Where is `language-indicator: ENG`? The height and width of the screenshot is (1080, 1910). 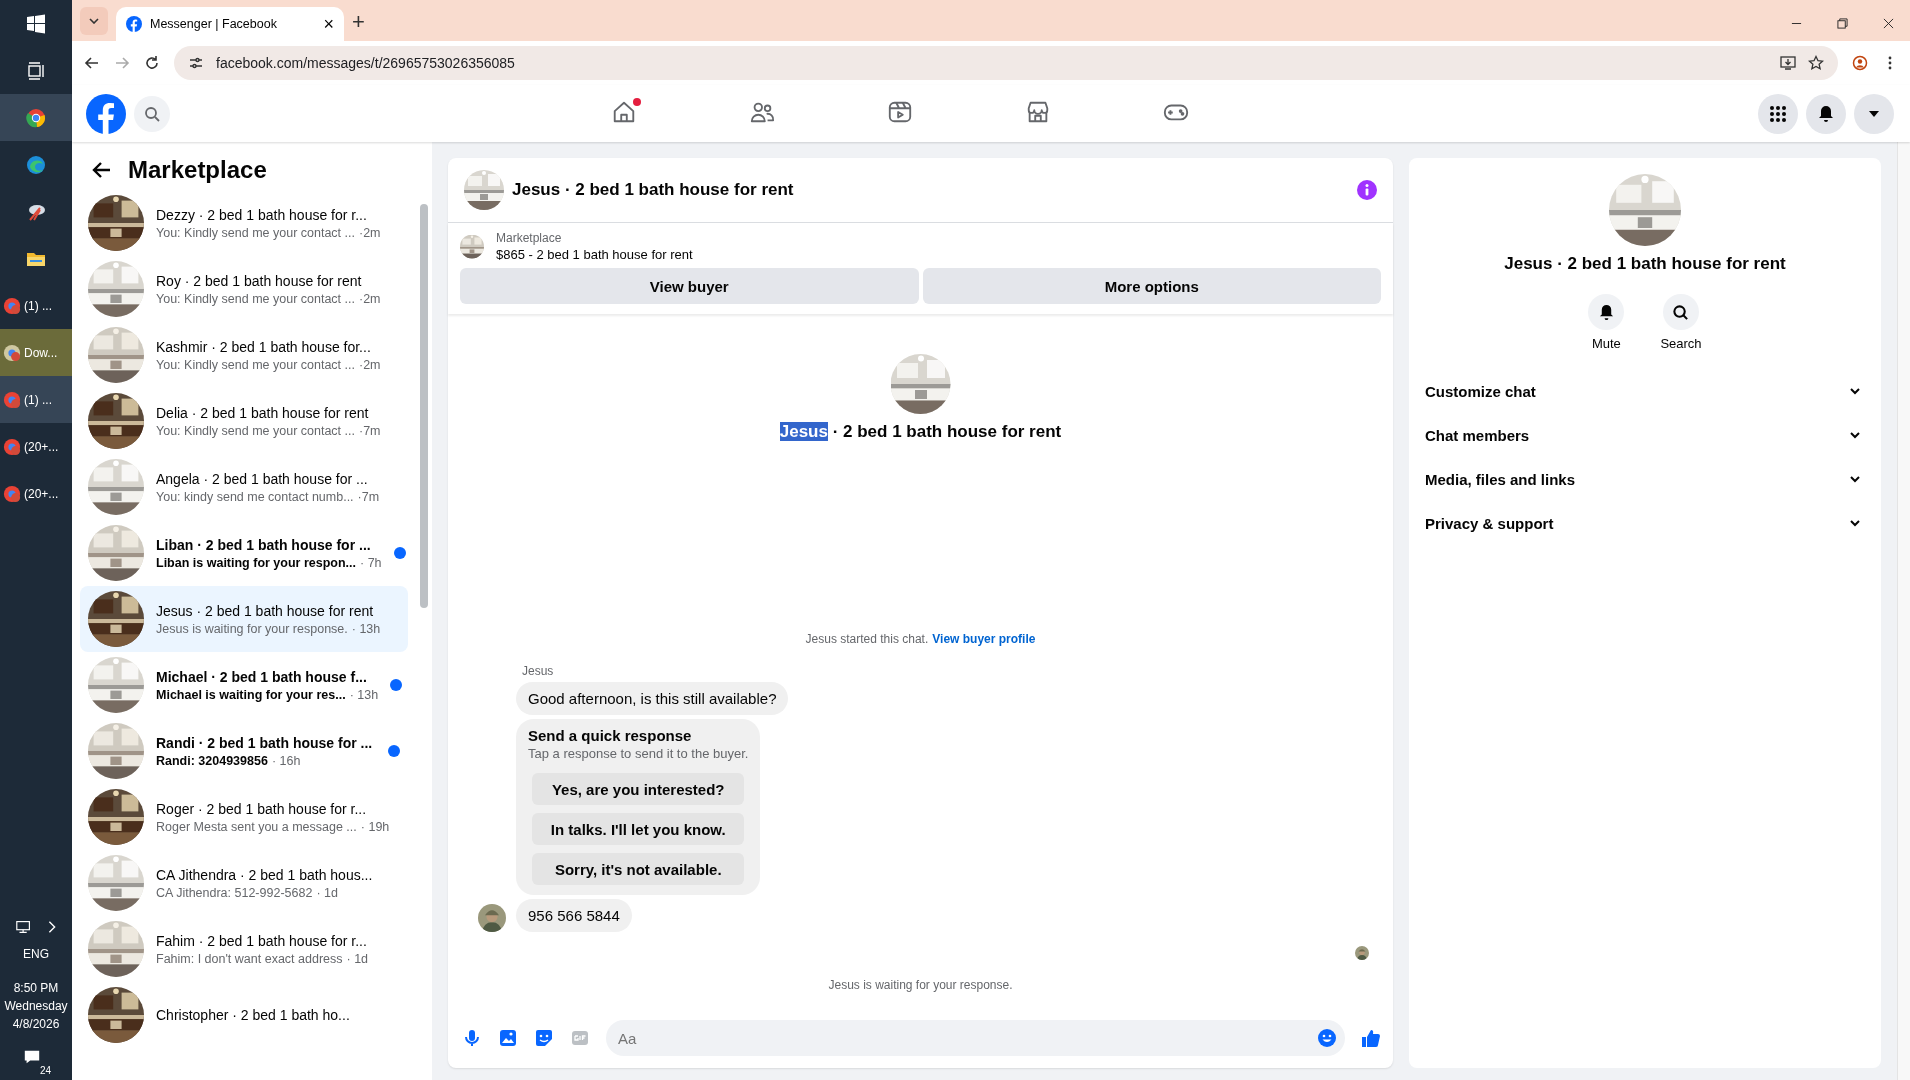 language-indicator: ENG is located at coordinates (36, 954).